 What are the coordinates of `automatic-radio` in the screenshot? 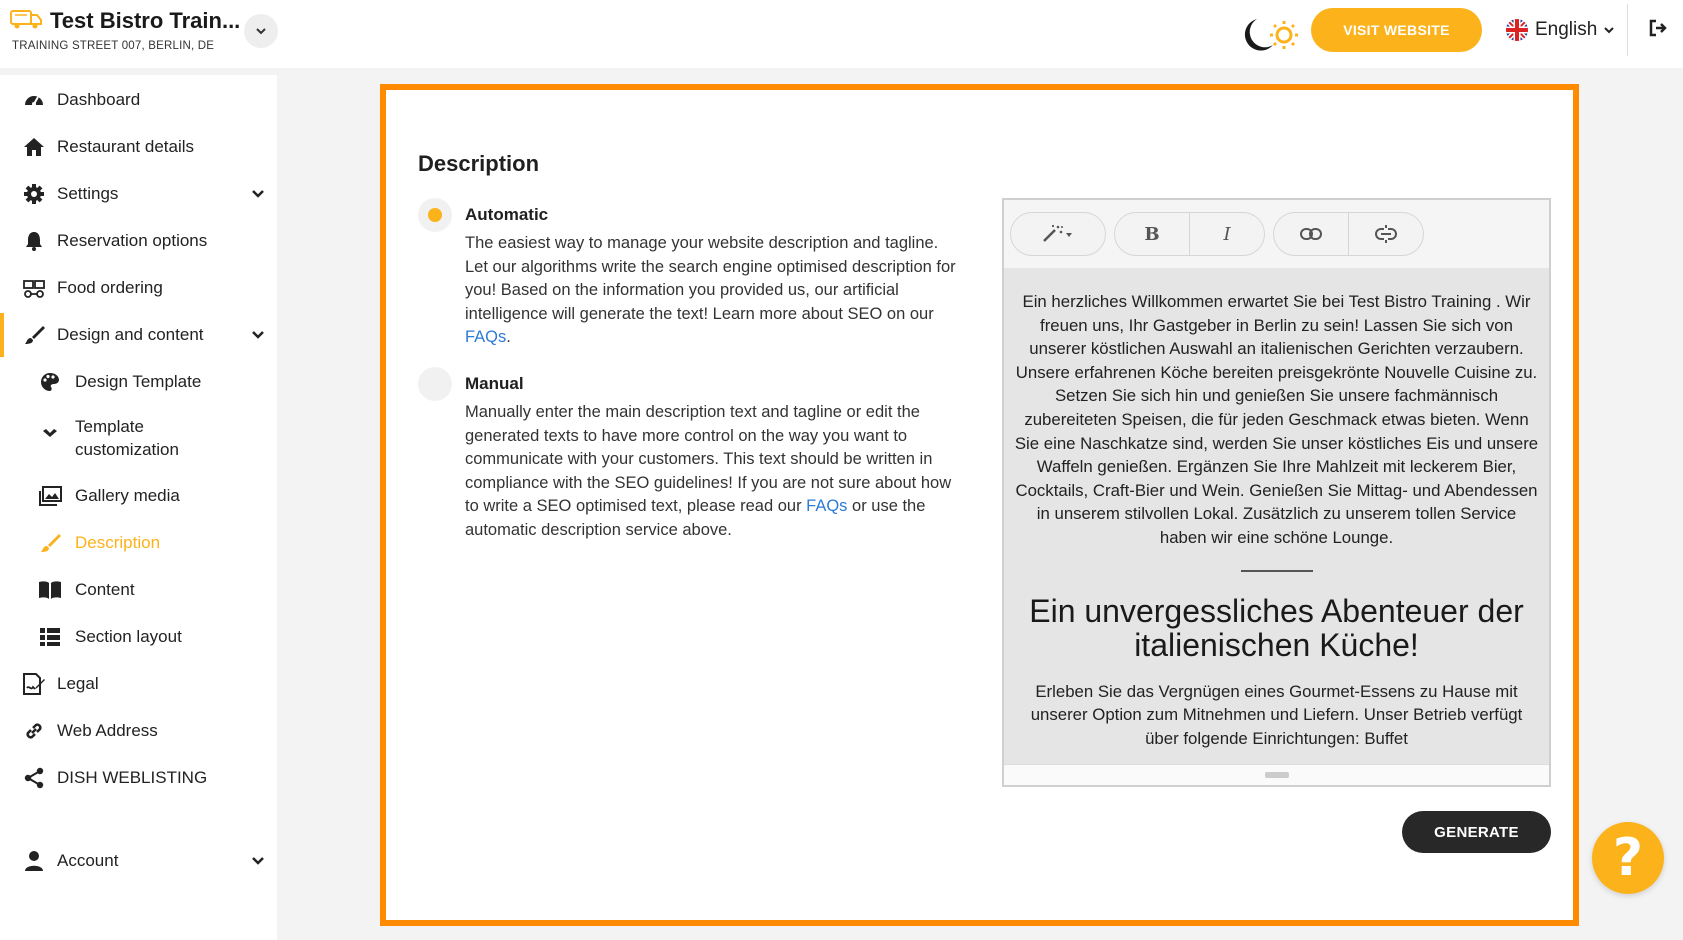 It's located at (435, 215).